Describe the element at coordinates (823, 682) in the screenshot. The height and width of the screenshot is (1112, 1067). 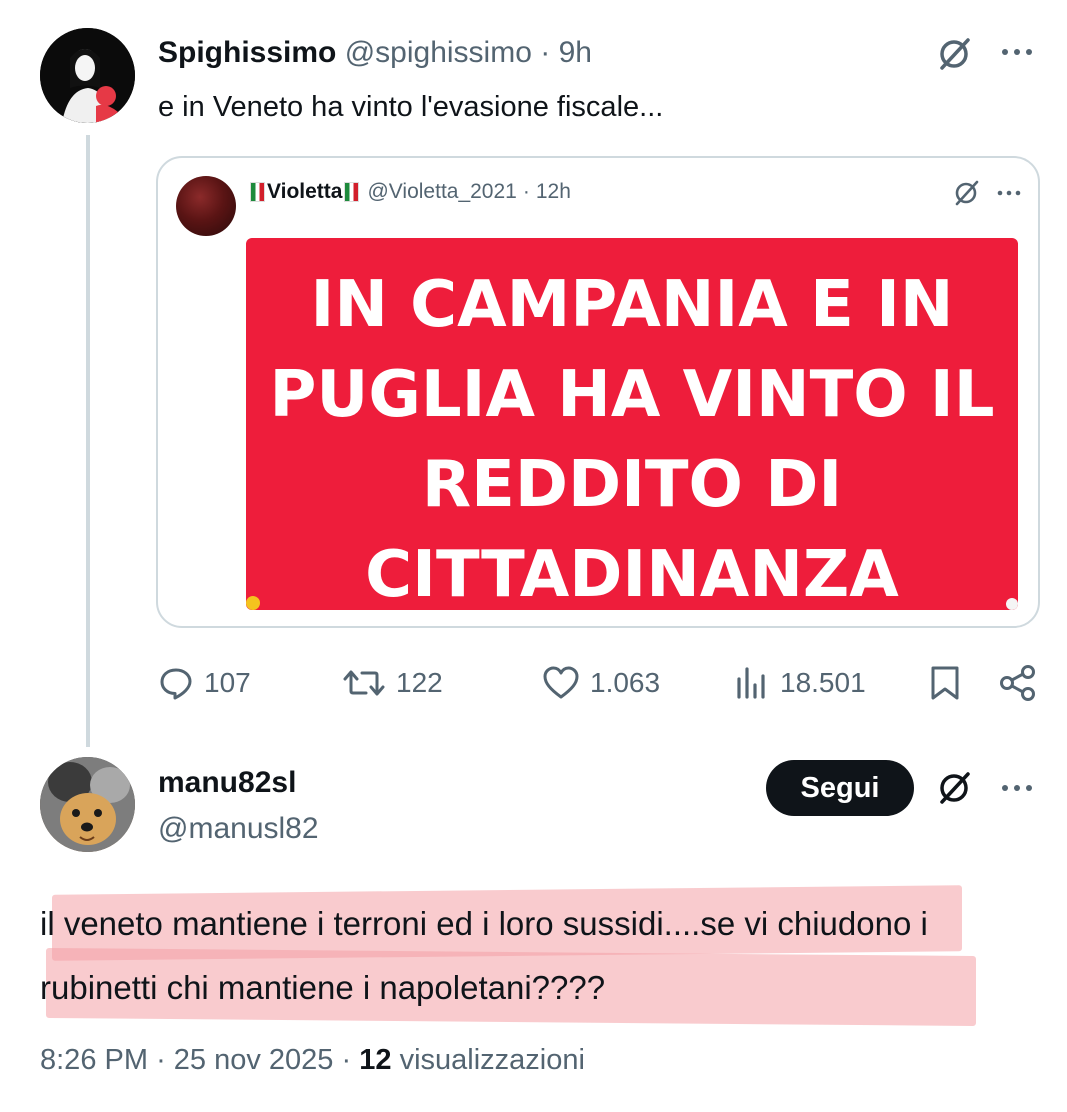
I see `views-count: 18.501` at that location.